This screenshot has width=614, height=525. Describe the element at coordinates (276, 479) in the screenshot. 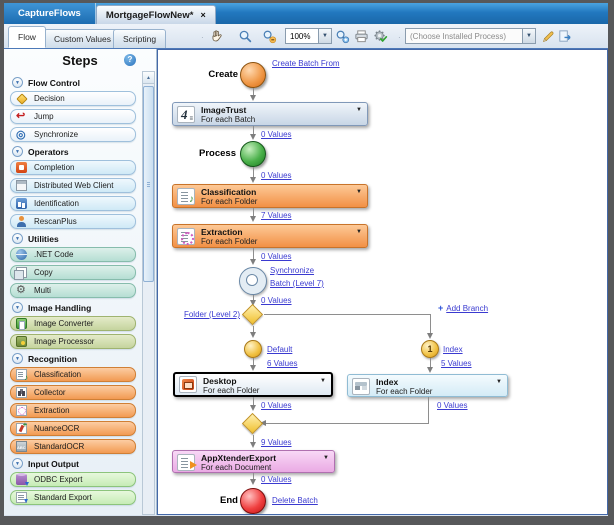

I see `appxtender-values-link: 0 Values` at that location.